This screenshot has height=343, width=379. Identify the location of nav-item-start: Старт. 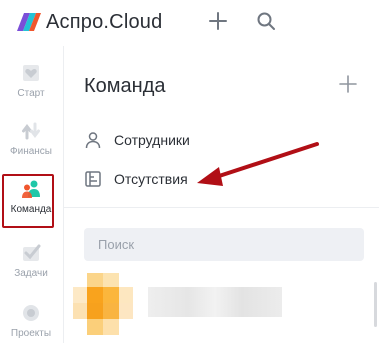
(31, 90).